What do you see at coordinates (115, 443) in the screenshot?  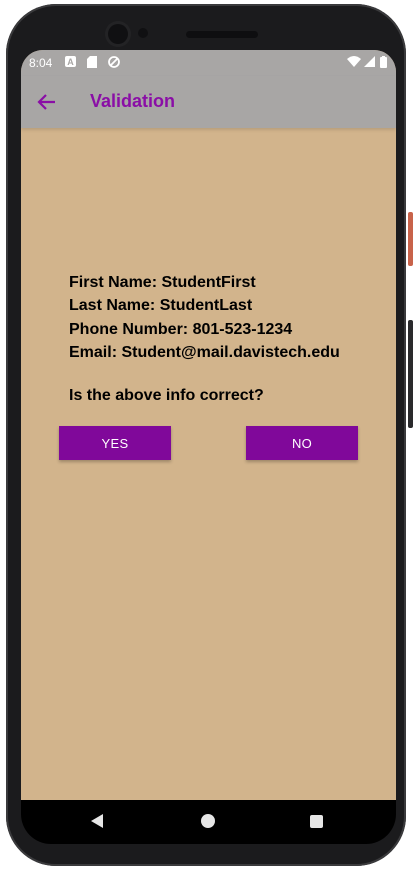 I see `yes-button: YES` at bounding box center [115, 443].